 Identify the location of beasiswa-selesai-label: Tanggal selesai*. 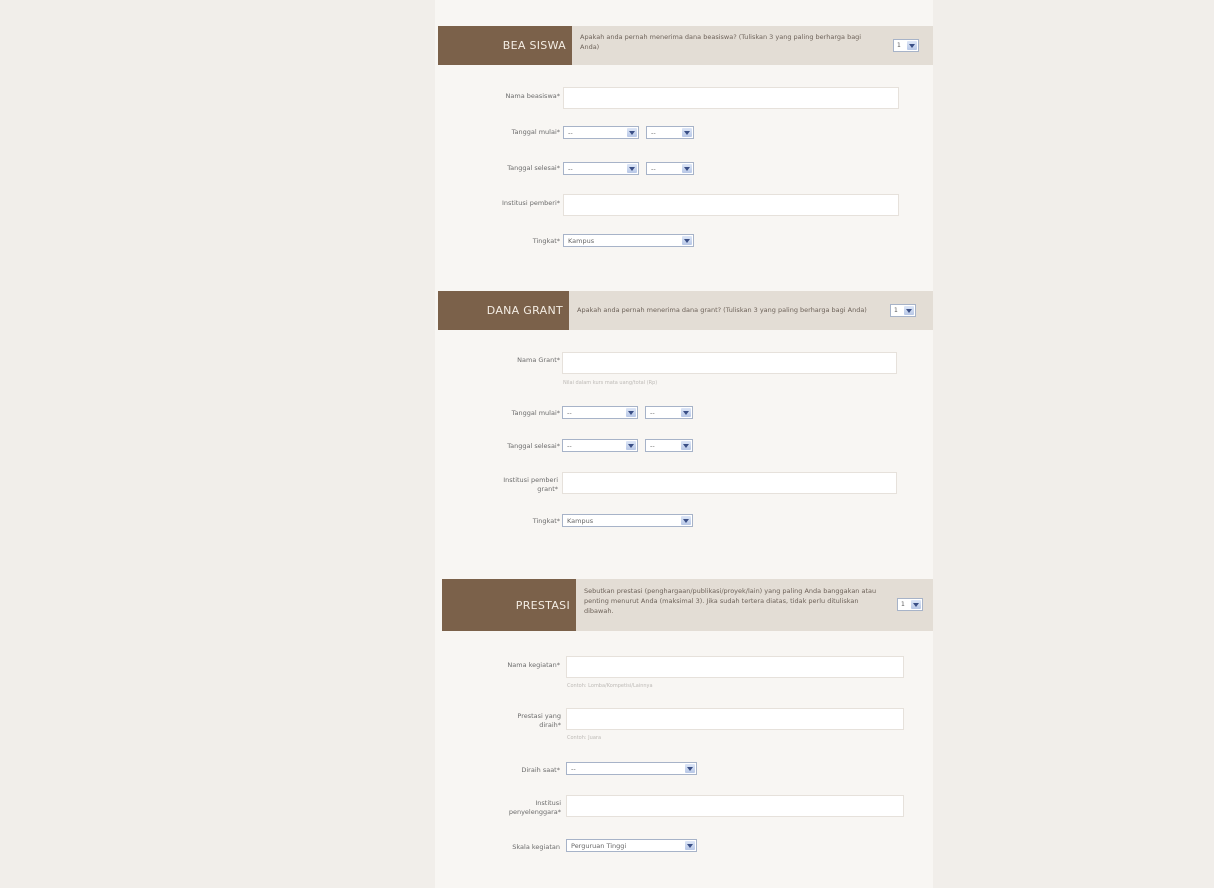
(533, 168).